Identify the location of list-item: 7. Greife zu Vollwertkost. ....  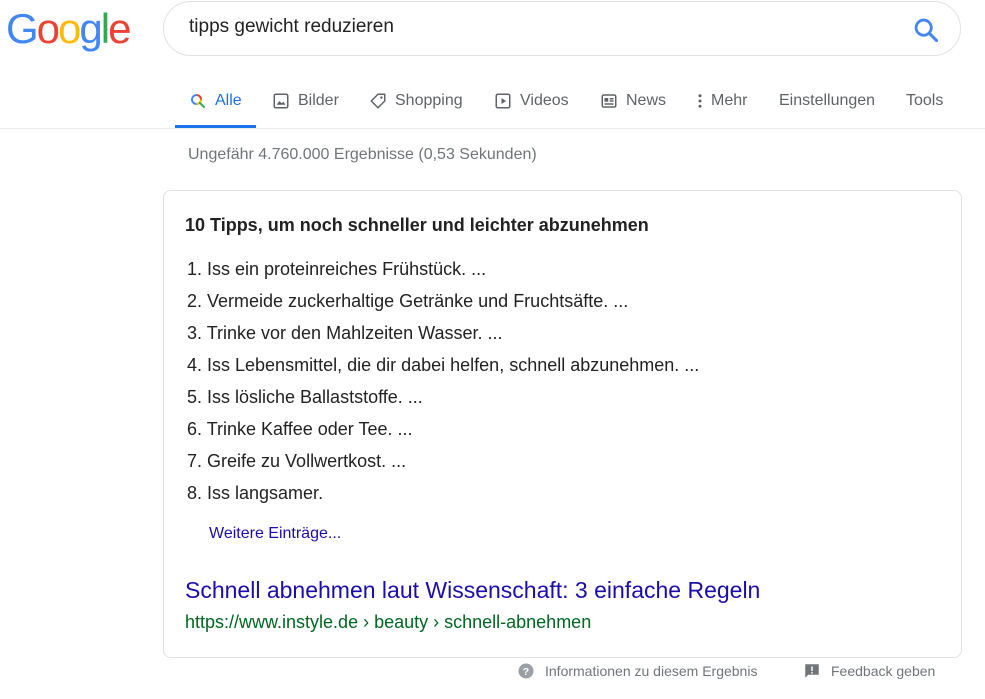
(297, 461).